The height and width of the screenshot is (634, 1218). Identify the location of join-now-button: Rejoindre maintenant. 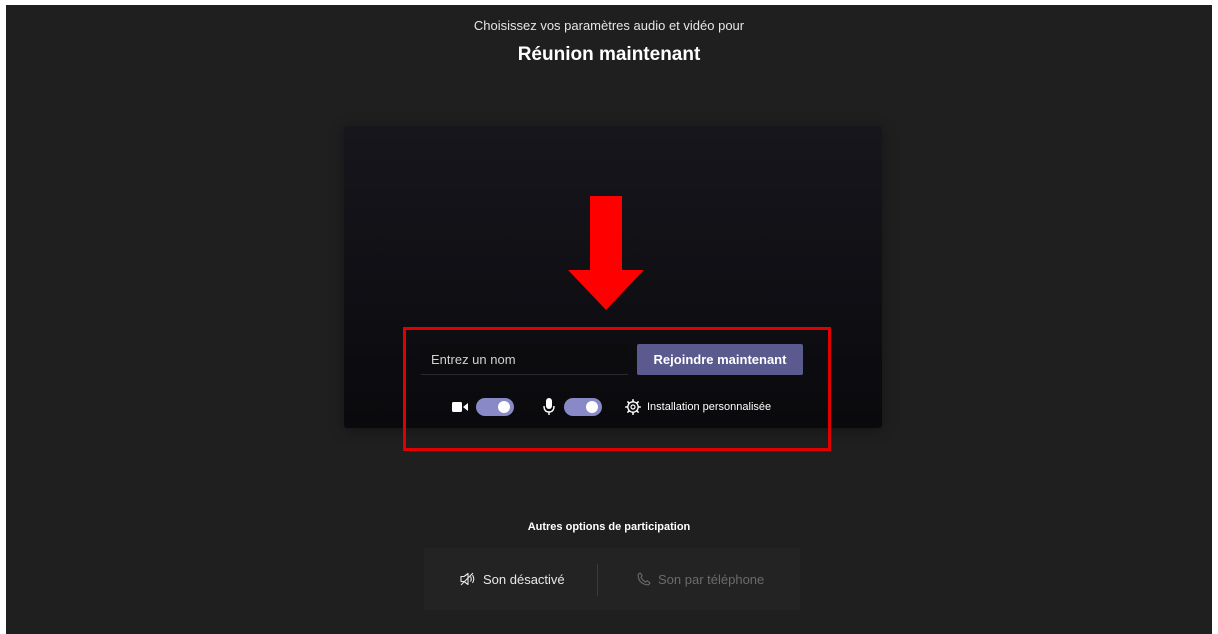
(720, 359).